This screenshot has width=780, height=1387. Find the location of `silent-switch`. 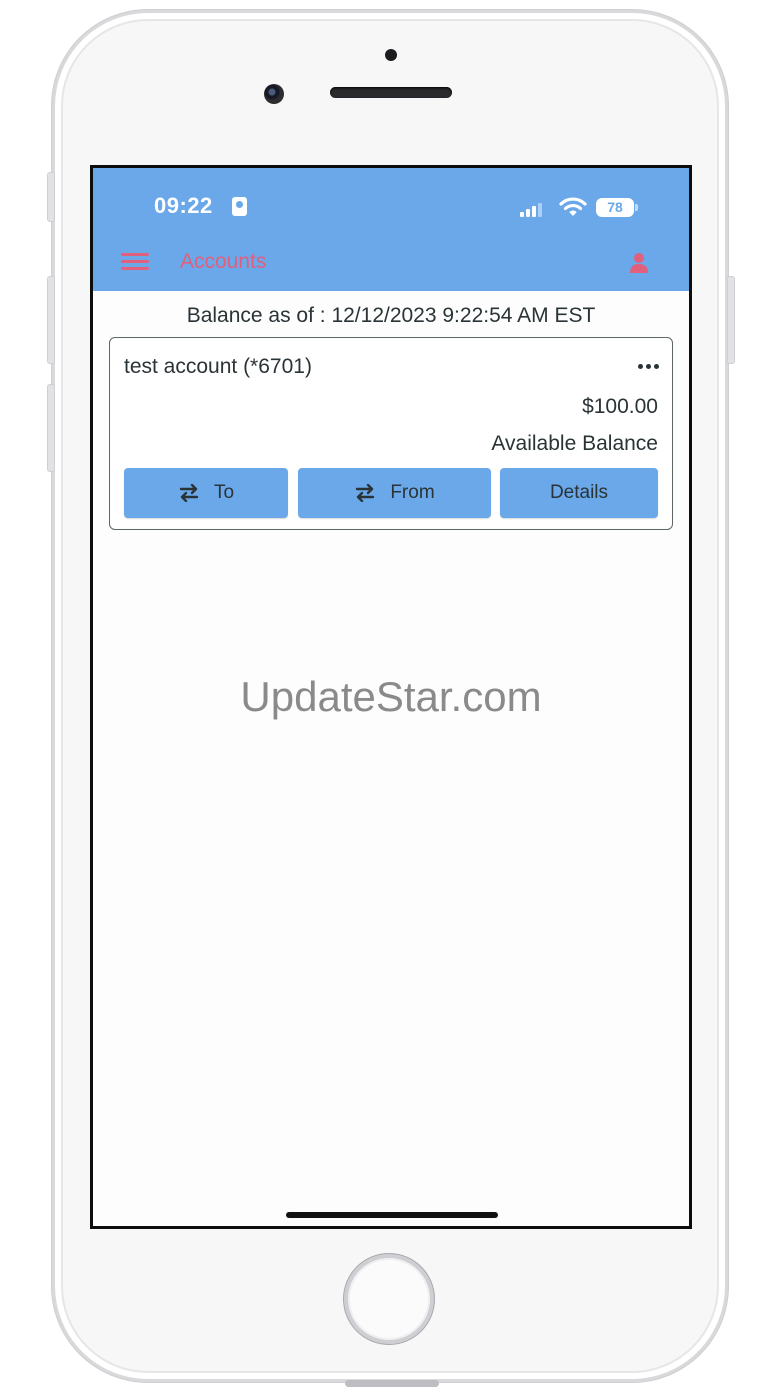

silent-switch is located at coordinates (51, 197).